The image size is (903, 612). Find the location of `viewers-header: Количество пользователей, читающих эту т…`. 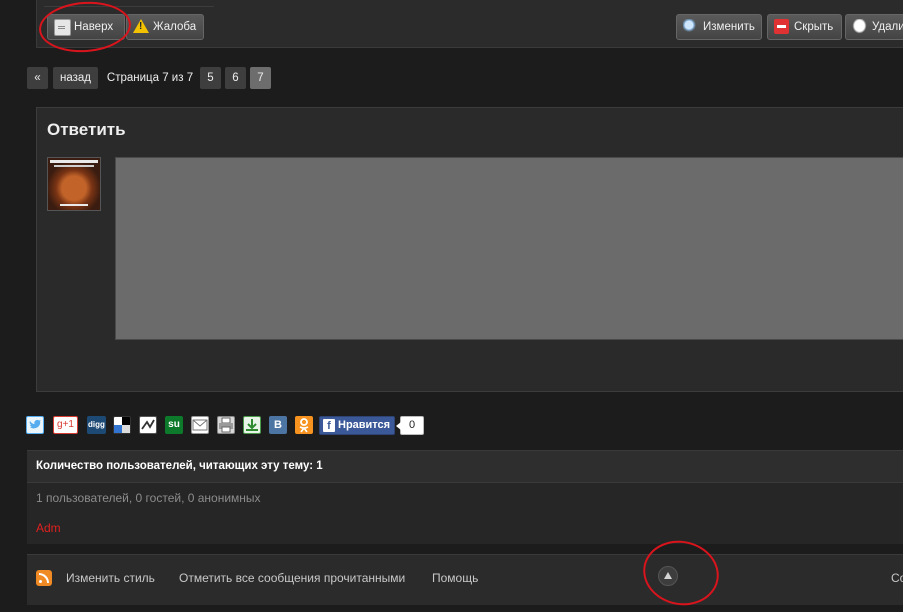

viewers-header: Количество пользователей, читающих эту т… is located at coordinates (465, 467).